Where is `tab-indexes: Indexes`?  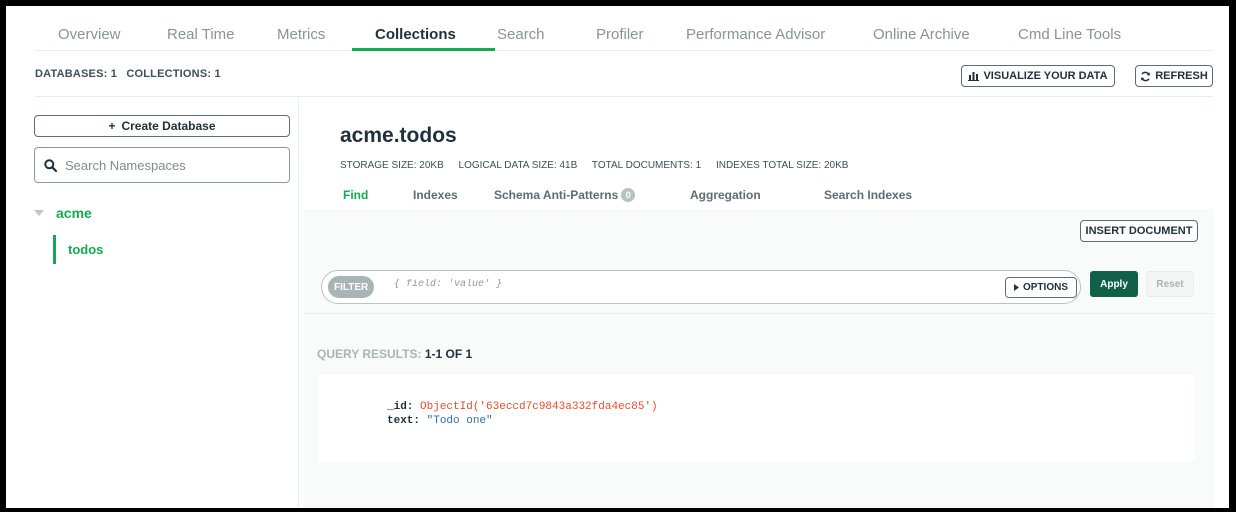
tab-indexes: Indexes is located at coordinates (435, 195).